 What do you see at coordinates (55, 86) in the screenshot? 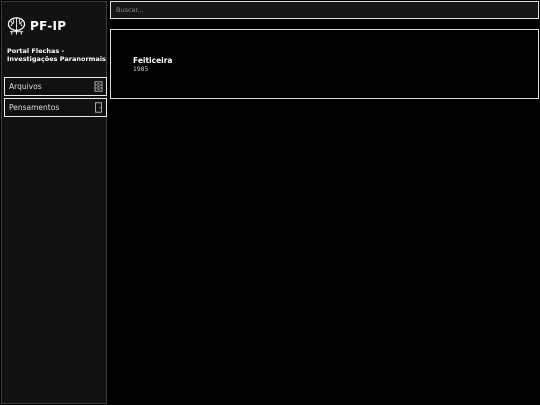
I see `sidebar-item-arquivos: Arquivos` at bounding box center [55, 86].